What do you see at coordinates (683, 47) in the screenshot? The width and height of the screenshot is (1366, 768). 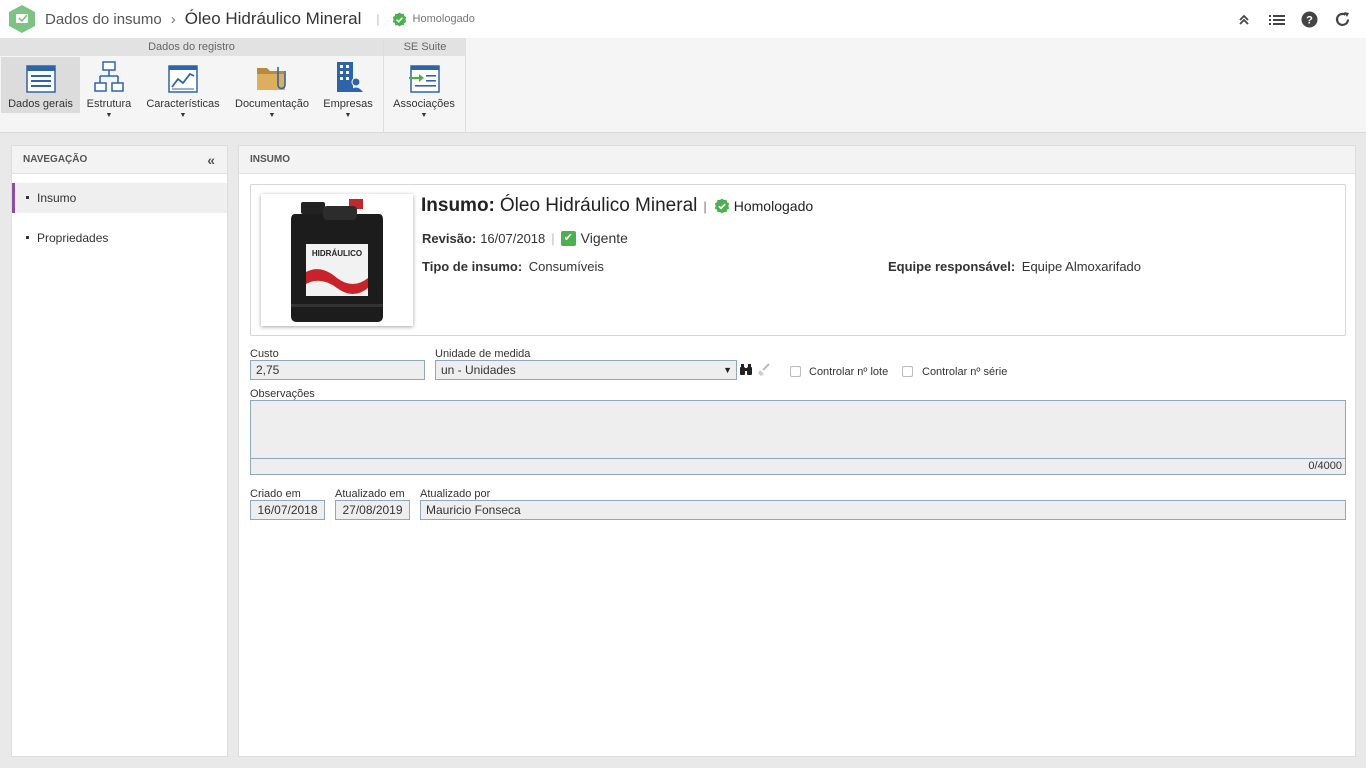 I see `ribbon-groups-header: Dados do registro SE Suite` at bounding box center [683, 47].